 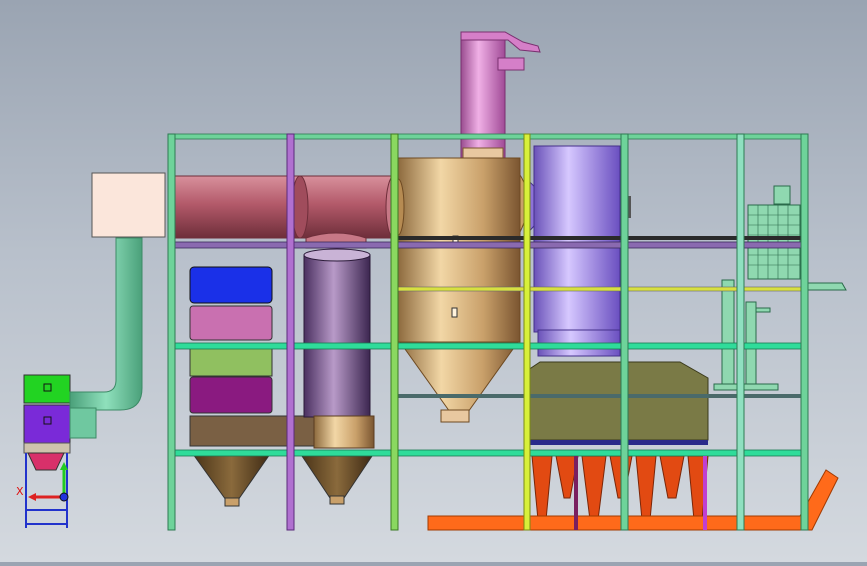 What do you see at coordinates (338, 376) in the screenshot?
I see `purple-column` at bounding box center [338, 376].